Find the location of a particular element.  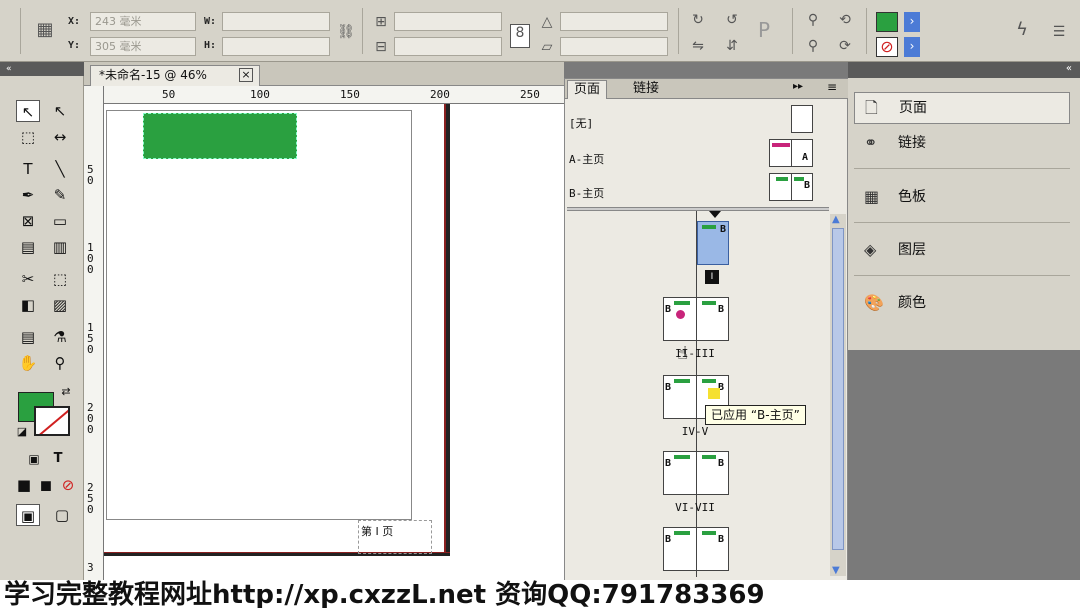

master-none-thumbnail is located at coordinates (802, 119).